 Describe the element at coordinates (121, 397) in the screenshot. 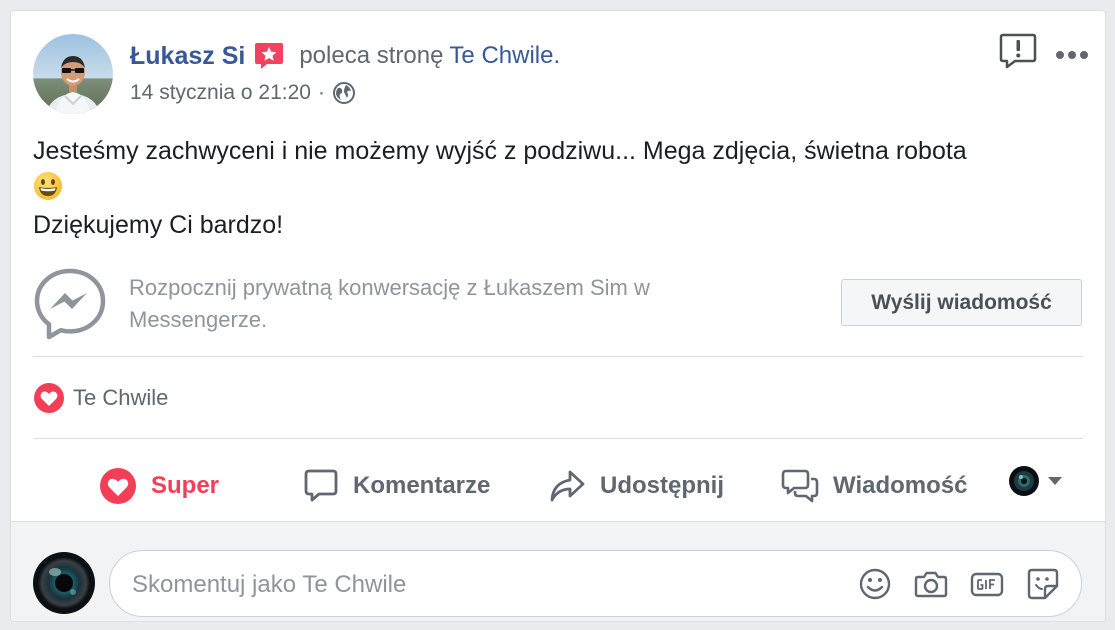

I see `reactions-label: Te Chwile` at that location.